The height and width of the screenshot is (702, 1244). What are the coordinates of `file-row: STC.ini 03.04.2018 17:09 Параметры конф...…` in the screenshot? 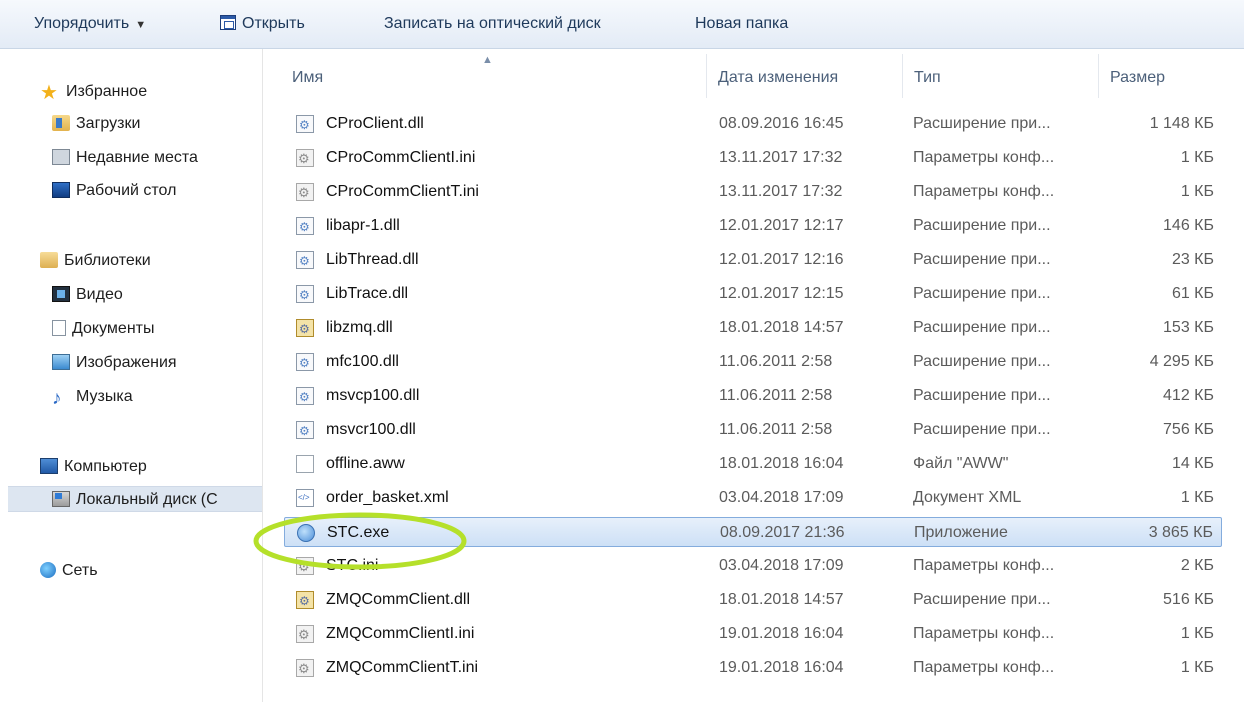 It's located at (753, 566).